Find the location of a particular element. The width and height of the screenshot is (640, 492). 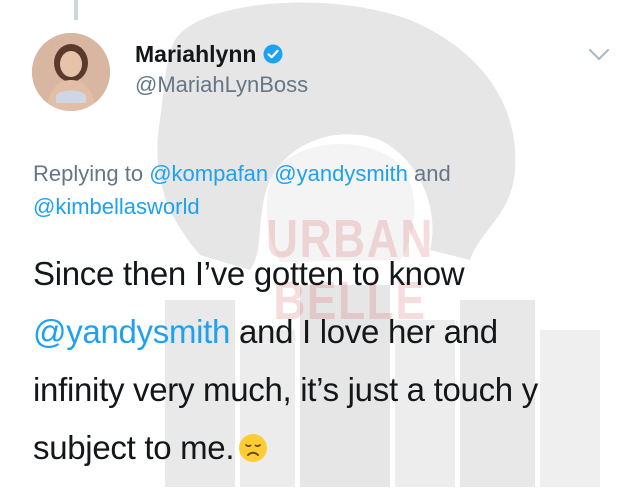

display-name-row: Mariahlynn is located at coordinates (221, 54).